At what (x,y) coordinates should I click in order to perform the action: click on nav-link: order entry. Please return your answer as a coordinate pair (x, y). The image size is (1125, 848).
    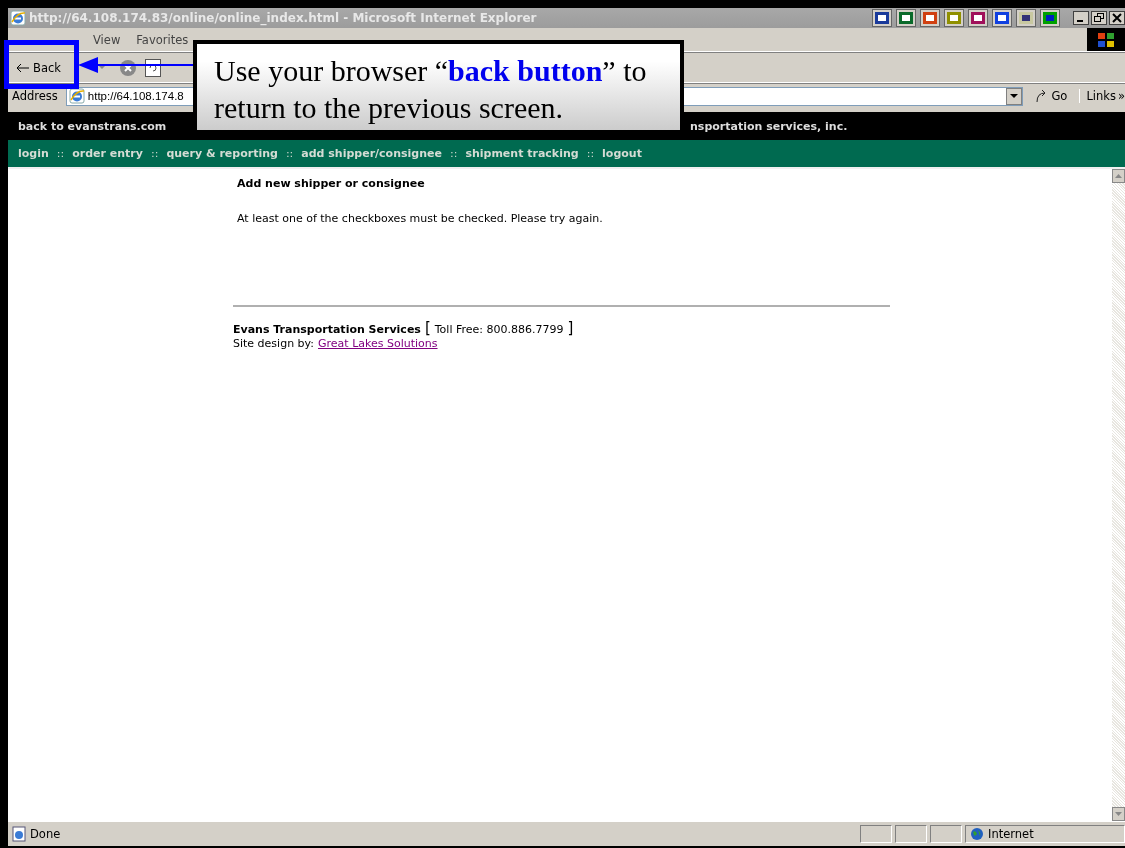
    Looking at the image, I should click on (107, 153).